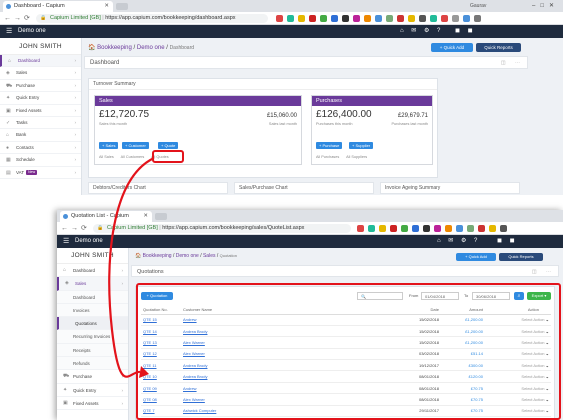 Image resolution: width=563 pixels, height=420 pixels. Describe the element at coordinates (135, 145) in the screenshot. I see `add-customer-button: + Customer` at that location.